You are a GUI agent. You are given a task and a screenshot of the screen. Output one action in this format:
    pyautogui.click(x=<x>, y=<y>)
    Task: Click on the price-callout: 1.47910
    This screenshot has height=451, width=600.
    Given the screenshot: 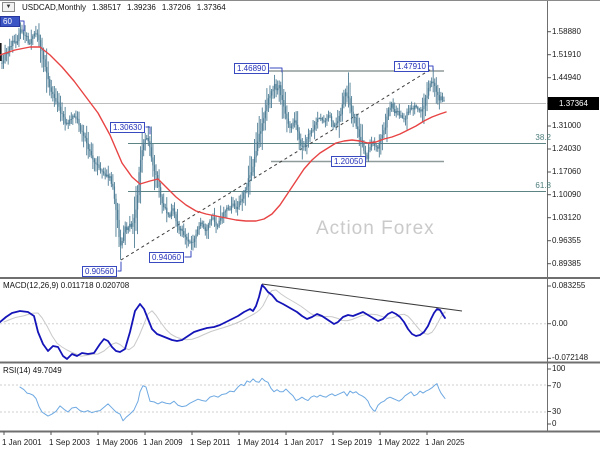 What is the action you would take?
    pyautogui.click(x=411, y=66)
    